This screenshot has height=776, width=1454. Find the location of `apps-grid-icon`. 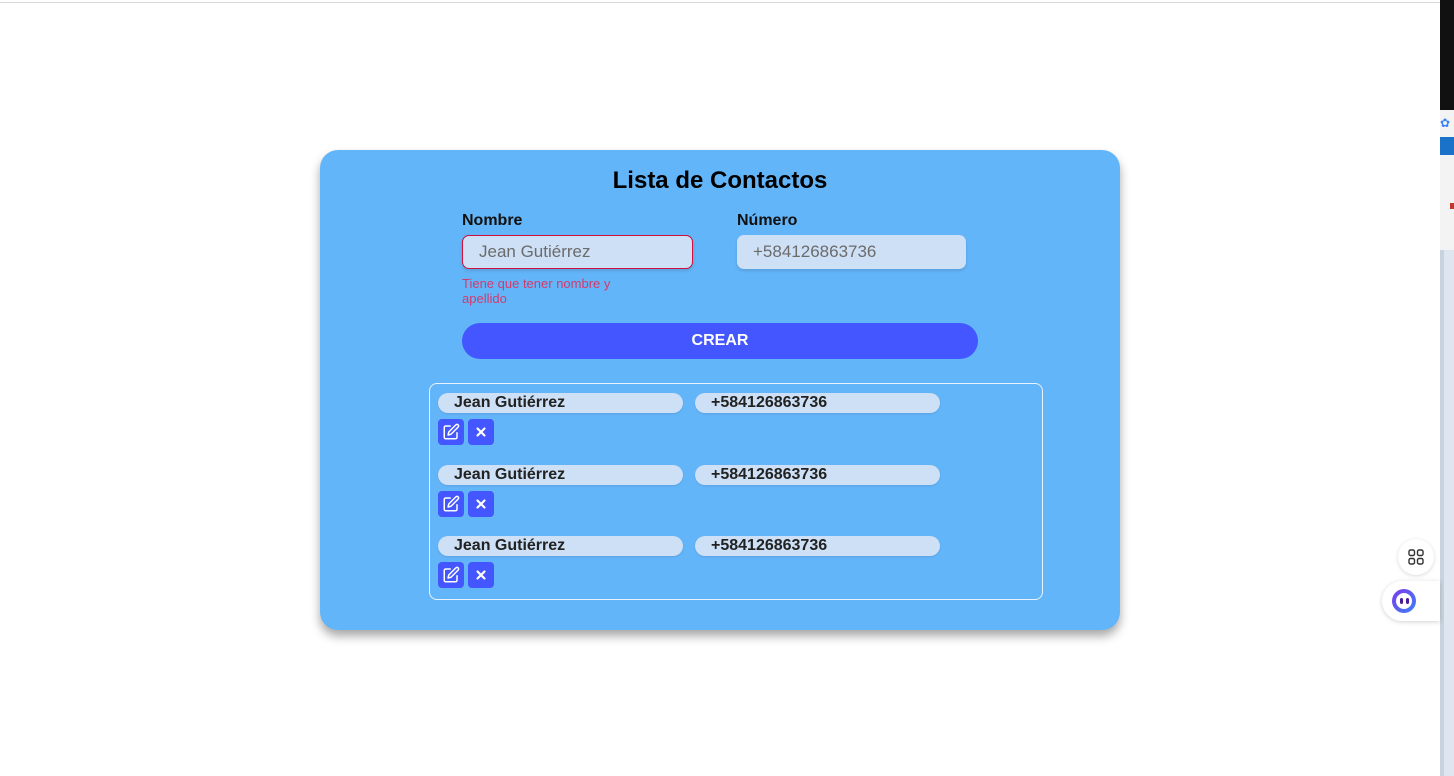

apps-grid-icon is located at coordinates (1416, 557).